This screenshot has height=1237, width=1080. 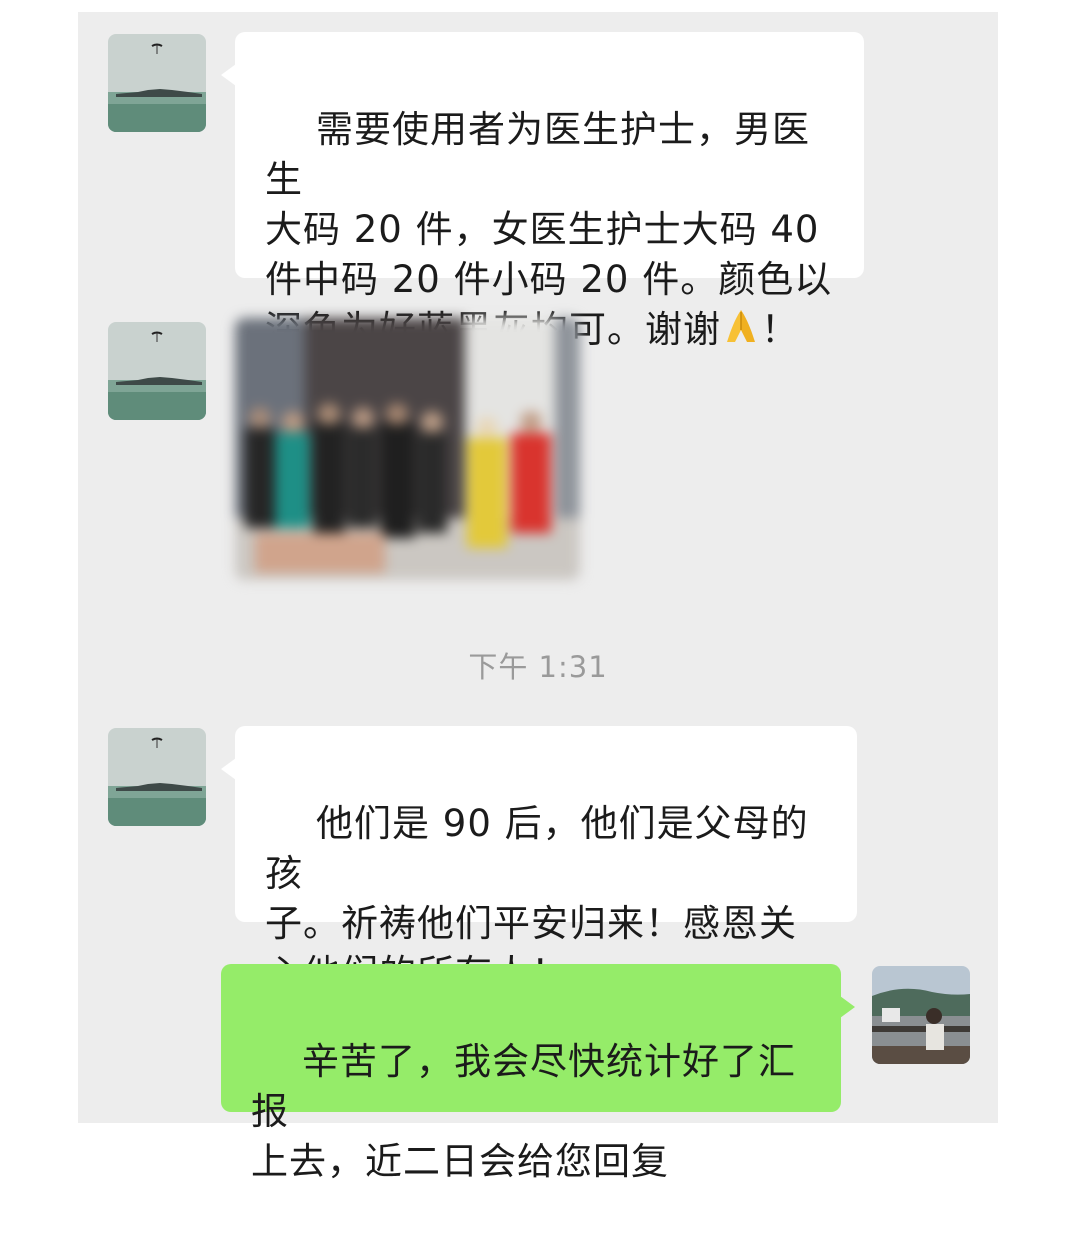 What do you see at coordinates (538, 667) in the screenshot?
I see `message-timestamp: 下午 1:31` at bounding box center [538, 667].